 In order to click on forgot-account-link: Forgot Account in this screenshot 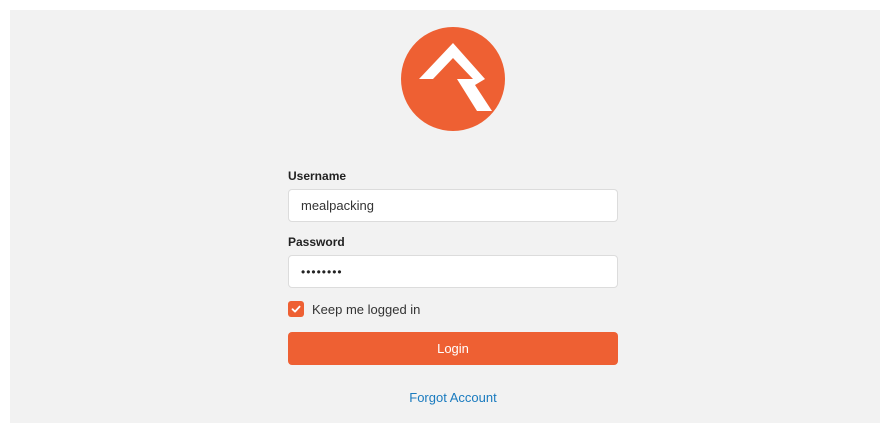, I will do `click(453, 397)`.